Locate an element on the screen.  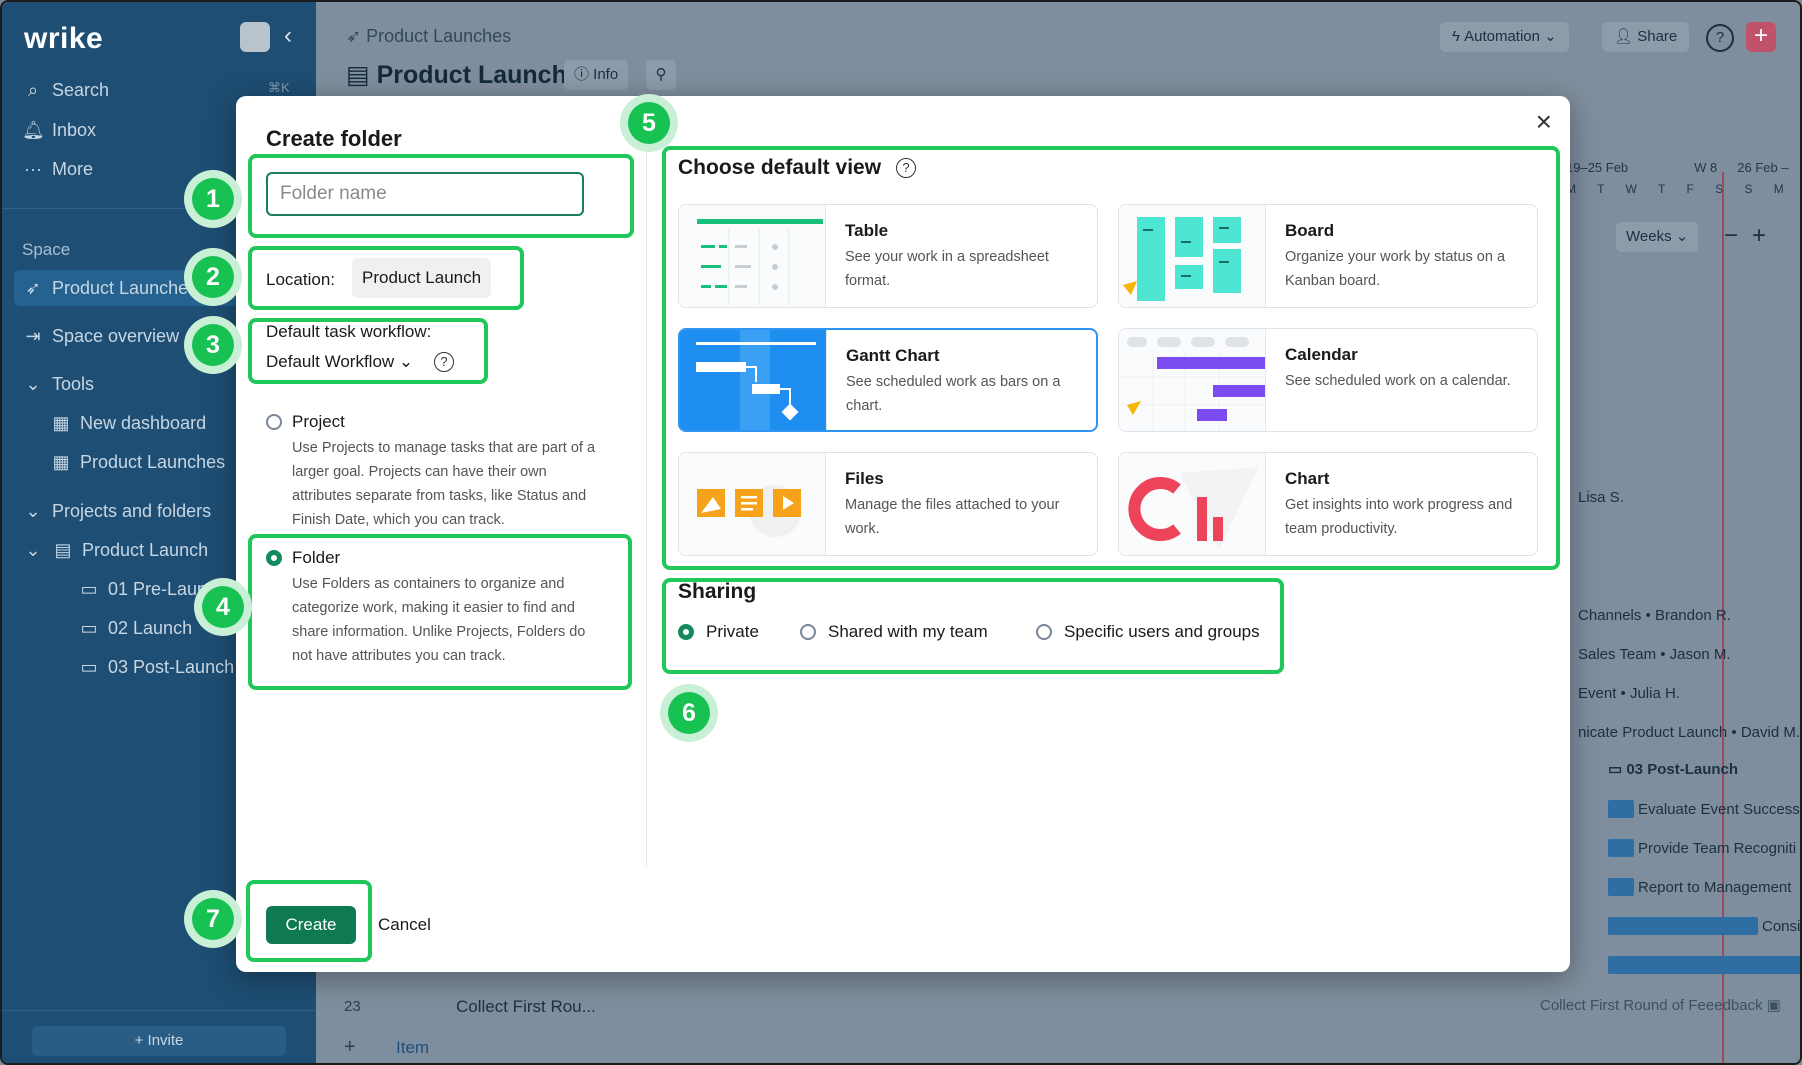
info-button: ⓘ Info is located at coordinates (596, 75).